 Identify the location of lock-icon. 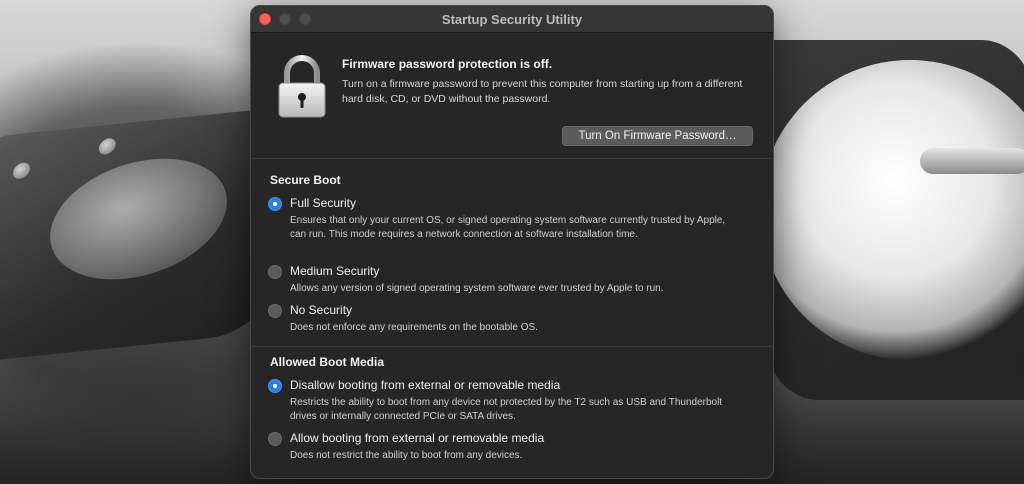
(302, 86).